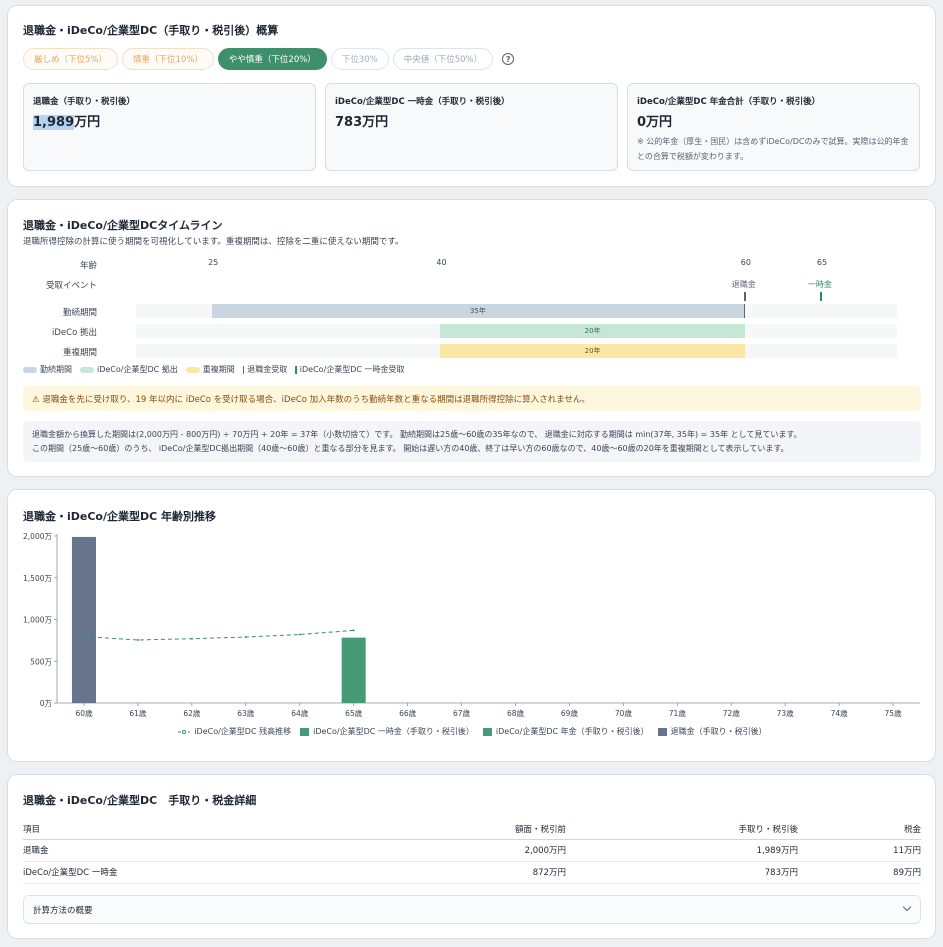 This screenshot has height=947, width=943. I want to click on cell-item: 退職金, so click(158, 850).